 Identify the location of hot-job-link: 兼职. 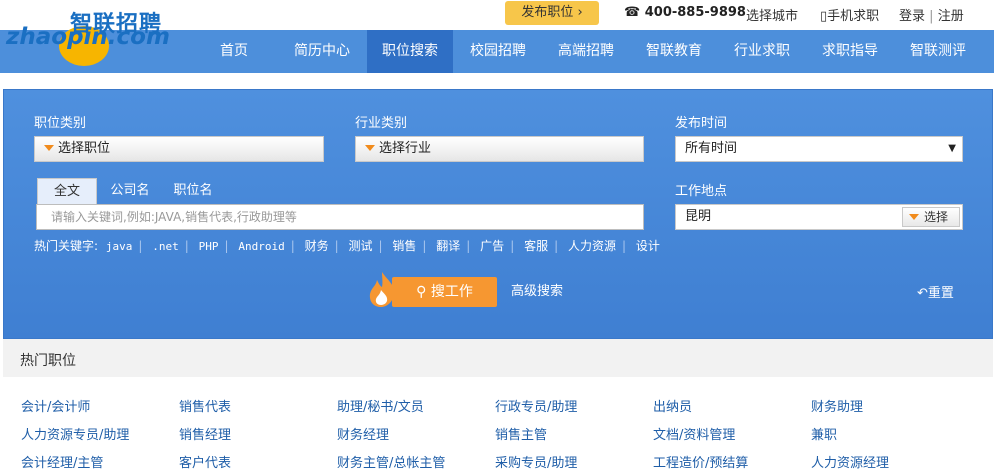
(824, 433).